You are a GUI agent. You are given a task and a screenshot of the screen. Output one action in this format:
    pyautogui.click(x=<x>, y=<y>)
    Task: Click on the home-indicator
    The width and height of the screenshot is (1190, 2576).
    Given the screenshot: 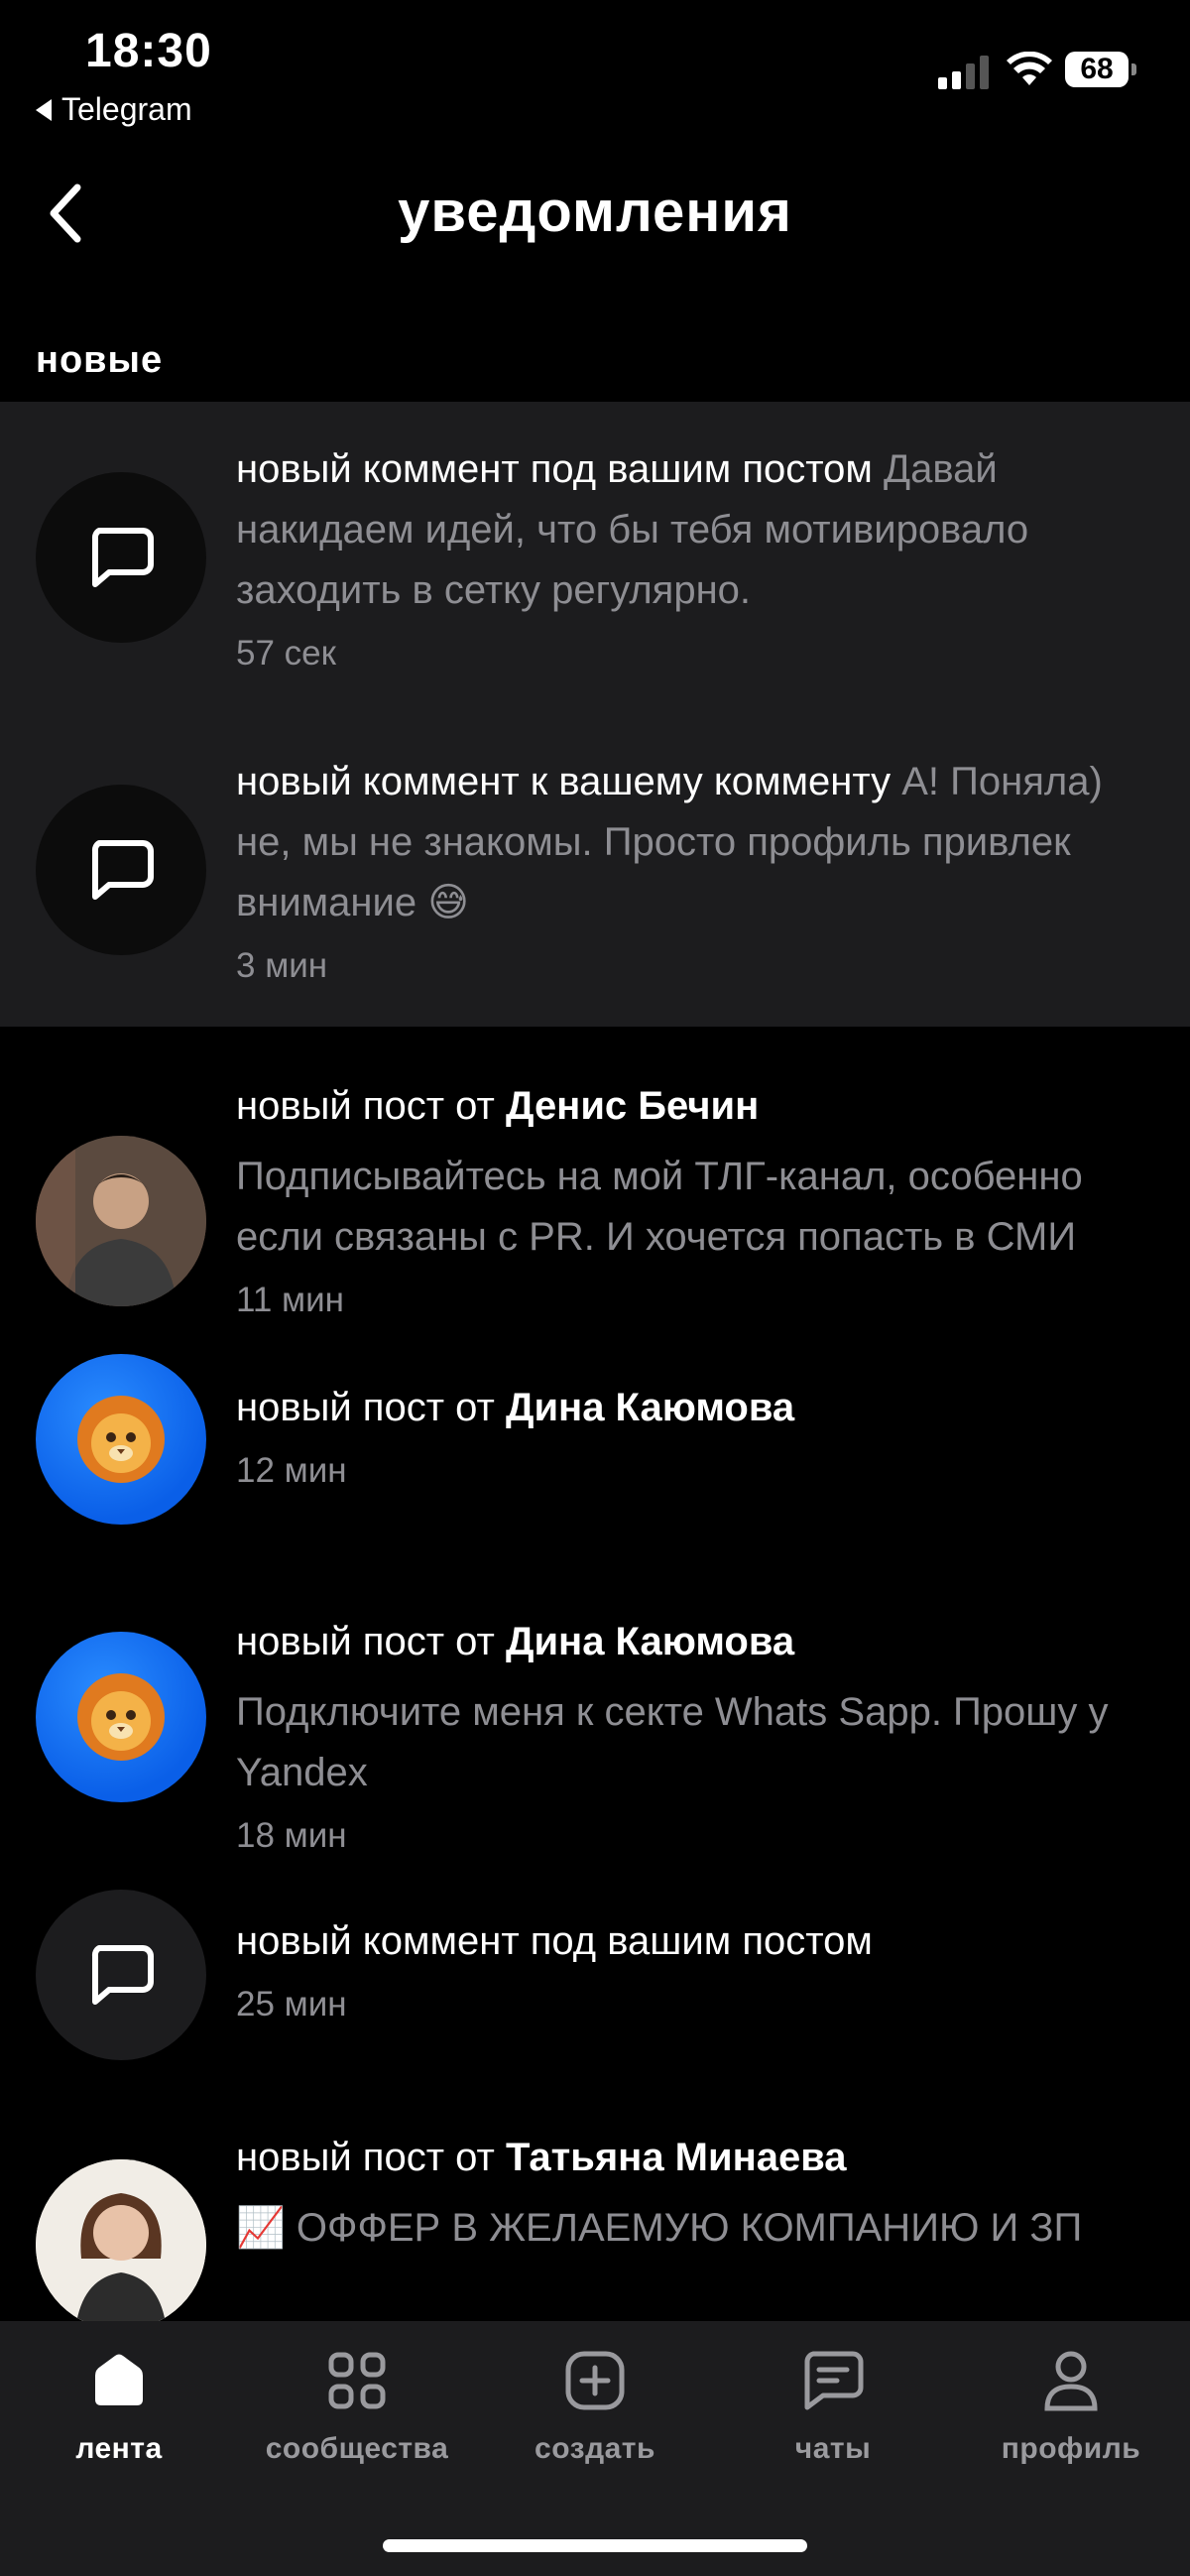 What is the action you would take?
    pyautogui.click(x=595, y=2545)
    